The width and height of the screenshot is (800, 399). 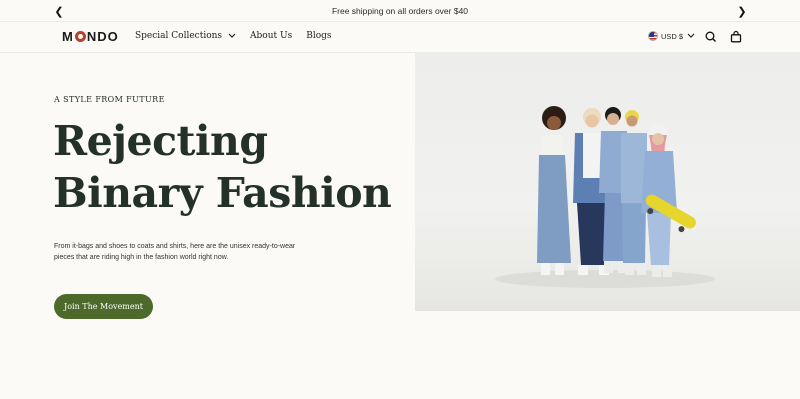 I want to click on nav-blogs: Blogs, so click(x=318, y=36).